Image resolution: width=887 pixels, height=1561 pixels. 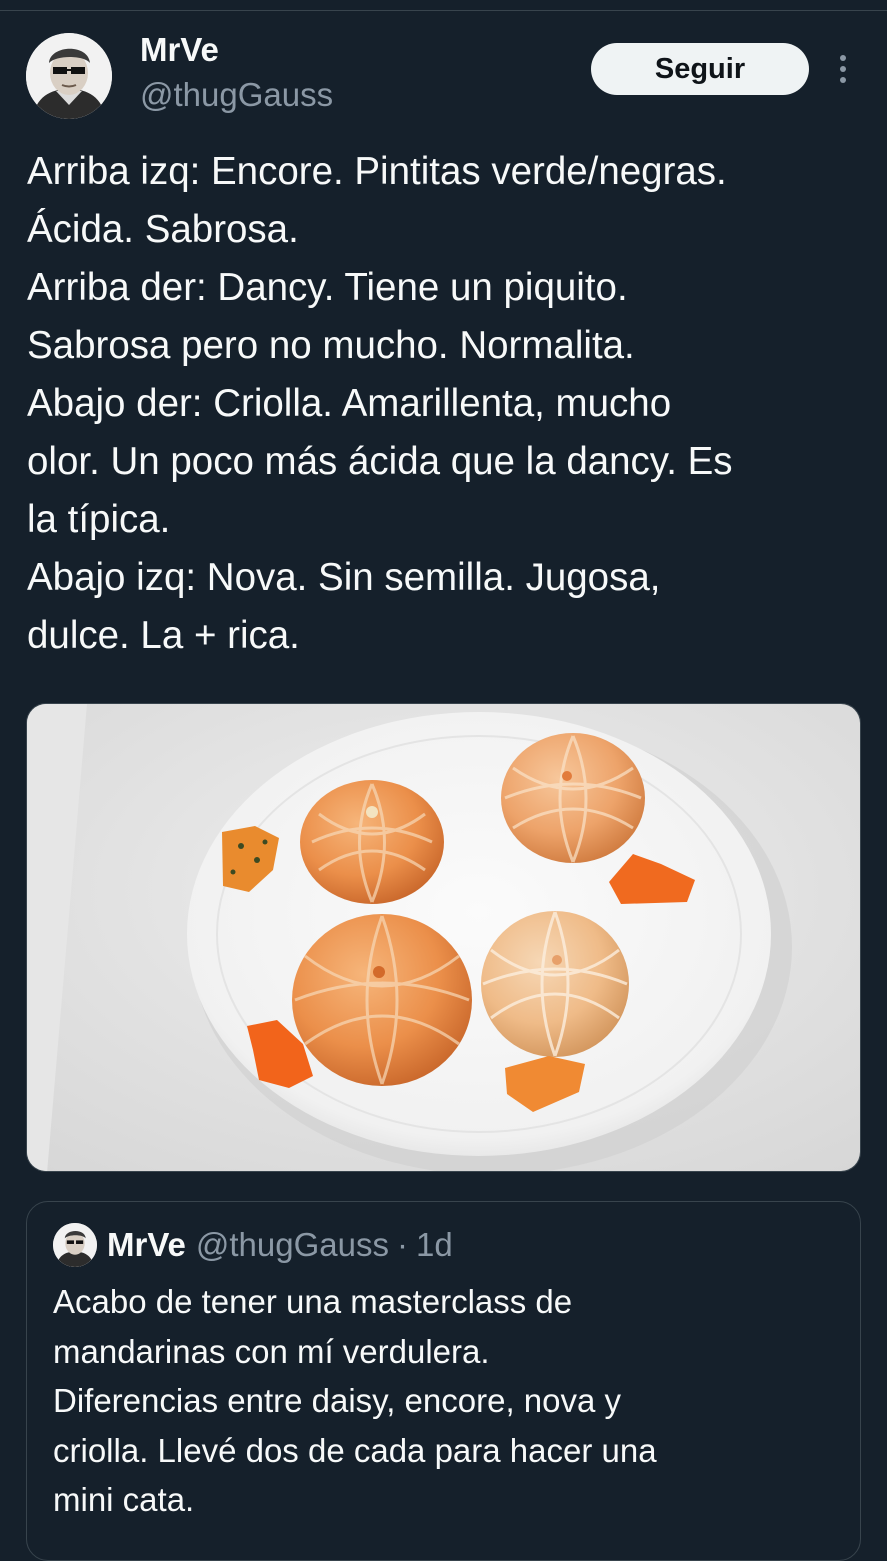 What do you see at coordinates (573, 798) in the screenshot?
I see `mandarin-top-right` at bounding box center [573, 798].